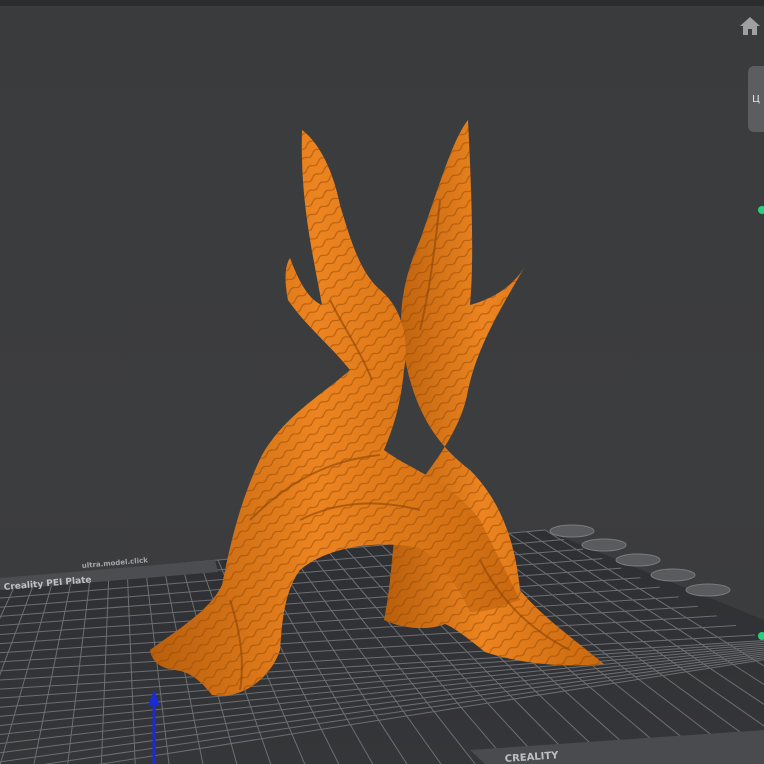 Image resolution: width=764 pixels, height=764 pixels. What do you see at coordinates (761, 210) in the screenshot?
I see `view-gizmo-handle-top` at bounding box center [761, 210].